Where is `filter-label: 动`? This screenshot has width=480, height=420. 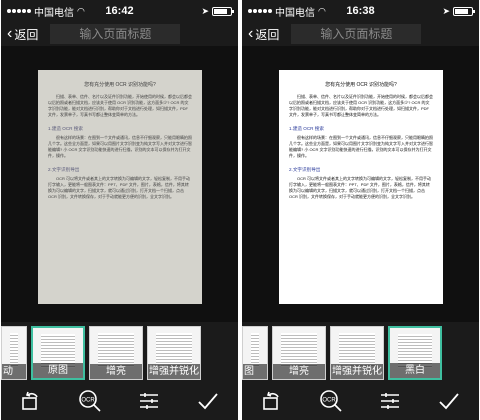 filter-label: 动 is located at coordinates (14, 371).